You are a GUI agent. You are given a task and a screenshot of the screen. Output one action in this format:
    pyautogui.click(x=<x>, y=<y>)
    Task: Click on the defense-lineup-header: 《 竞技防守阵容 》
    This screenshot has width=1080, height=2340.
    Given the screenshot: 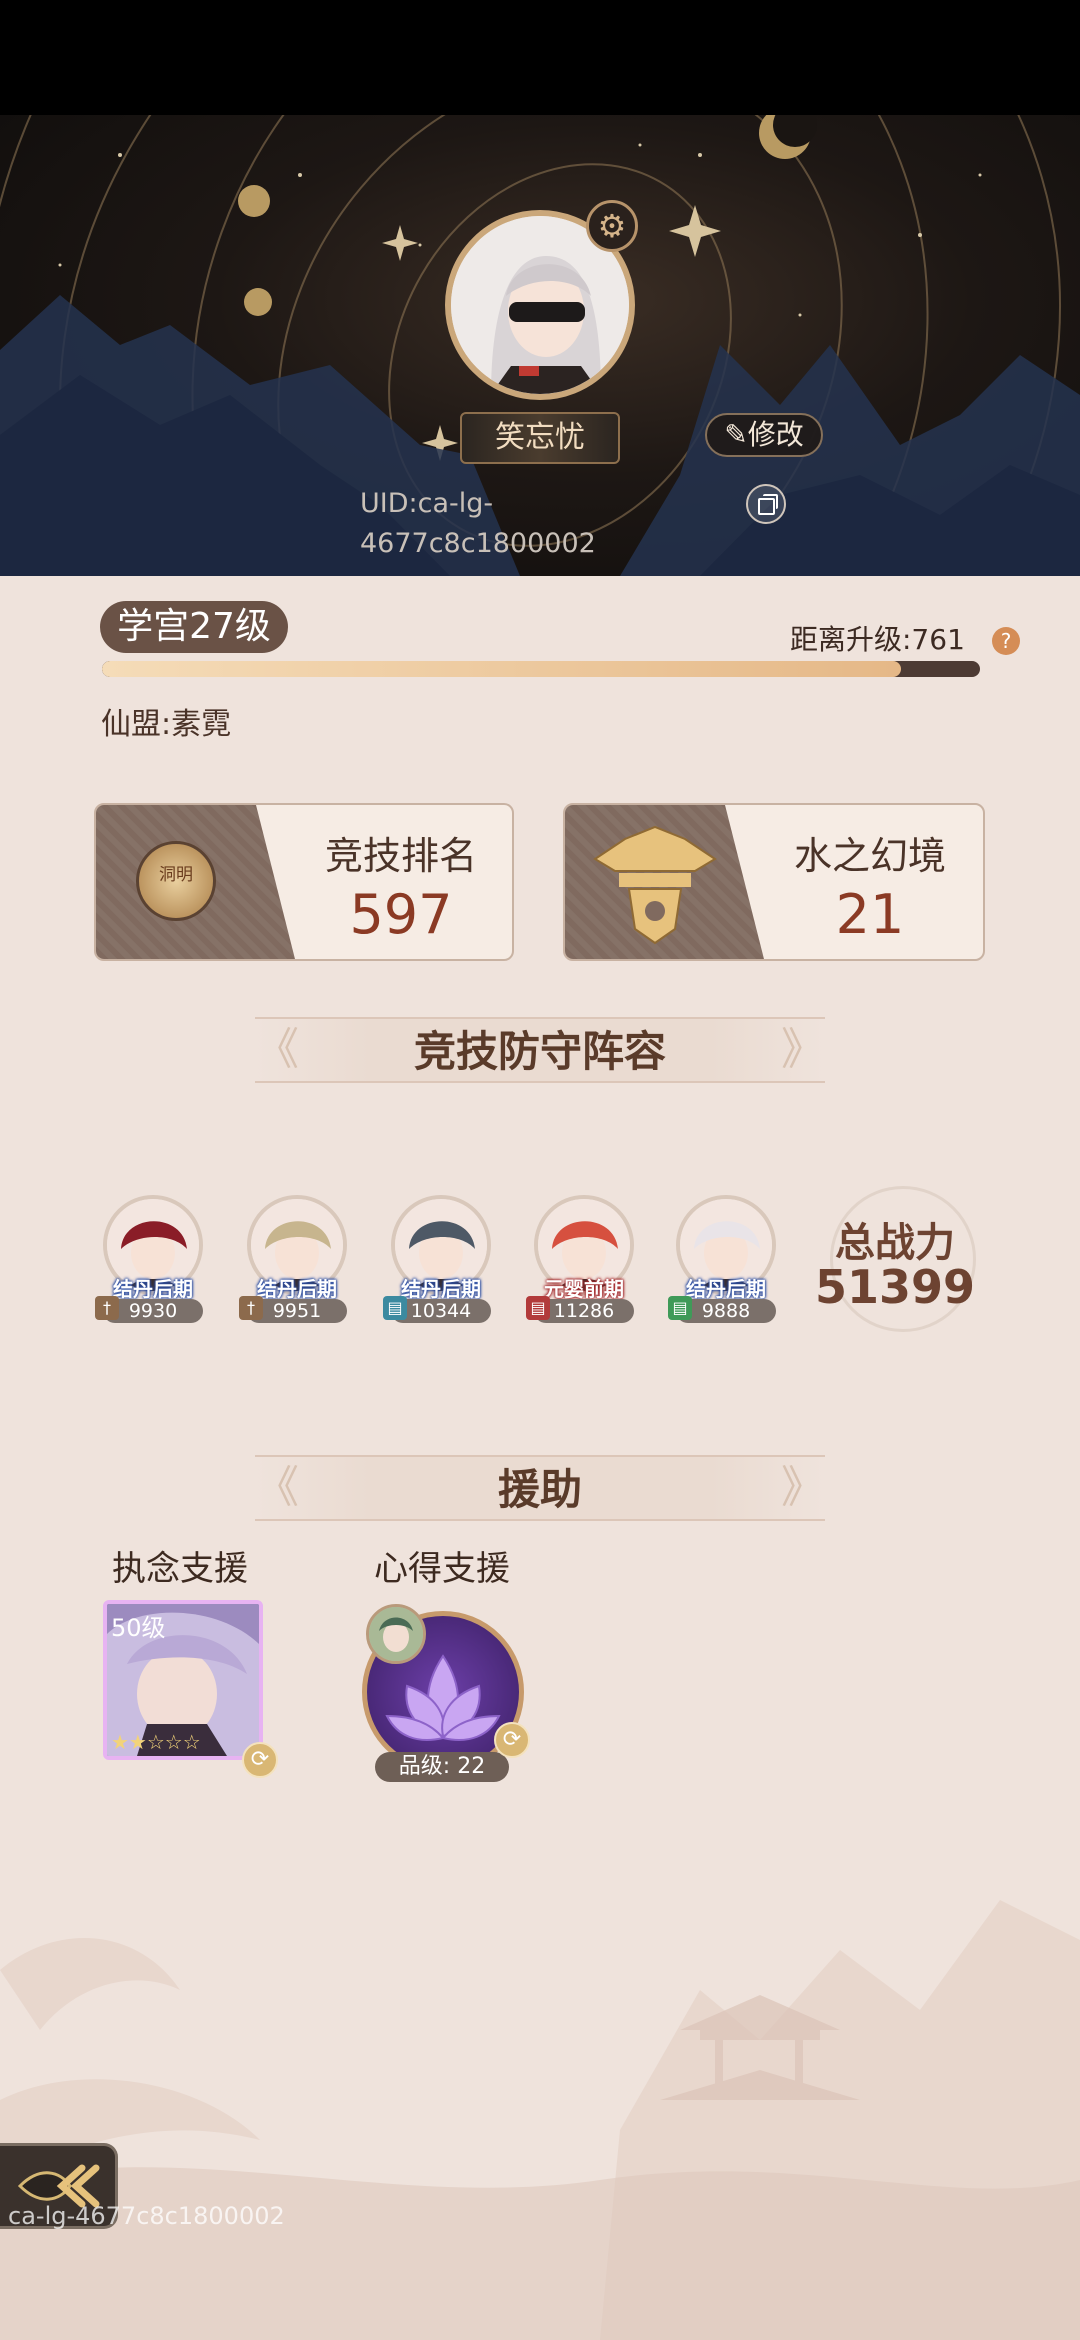 What is the action you would take?
    pyautogui.click(x=540, y=1050)
    